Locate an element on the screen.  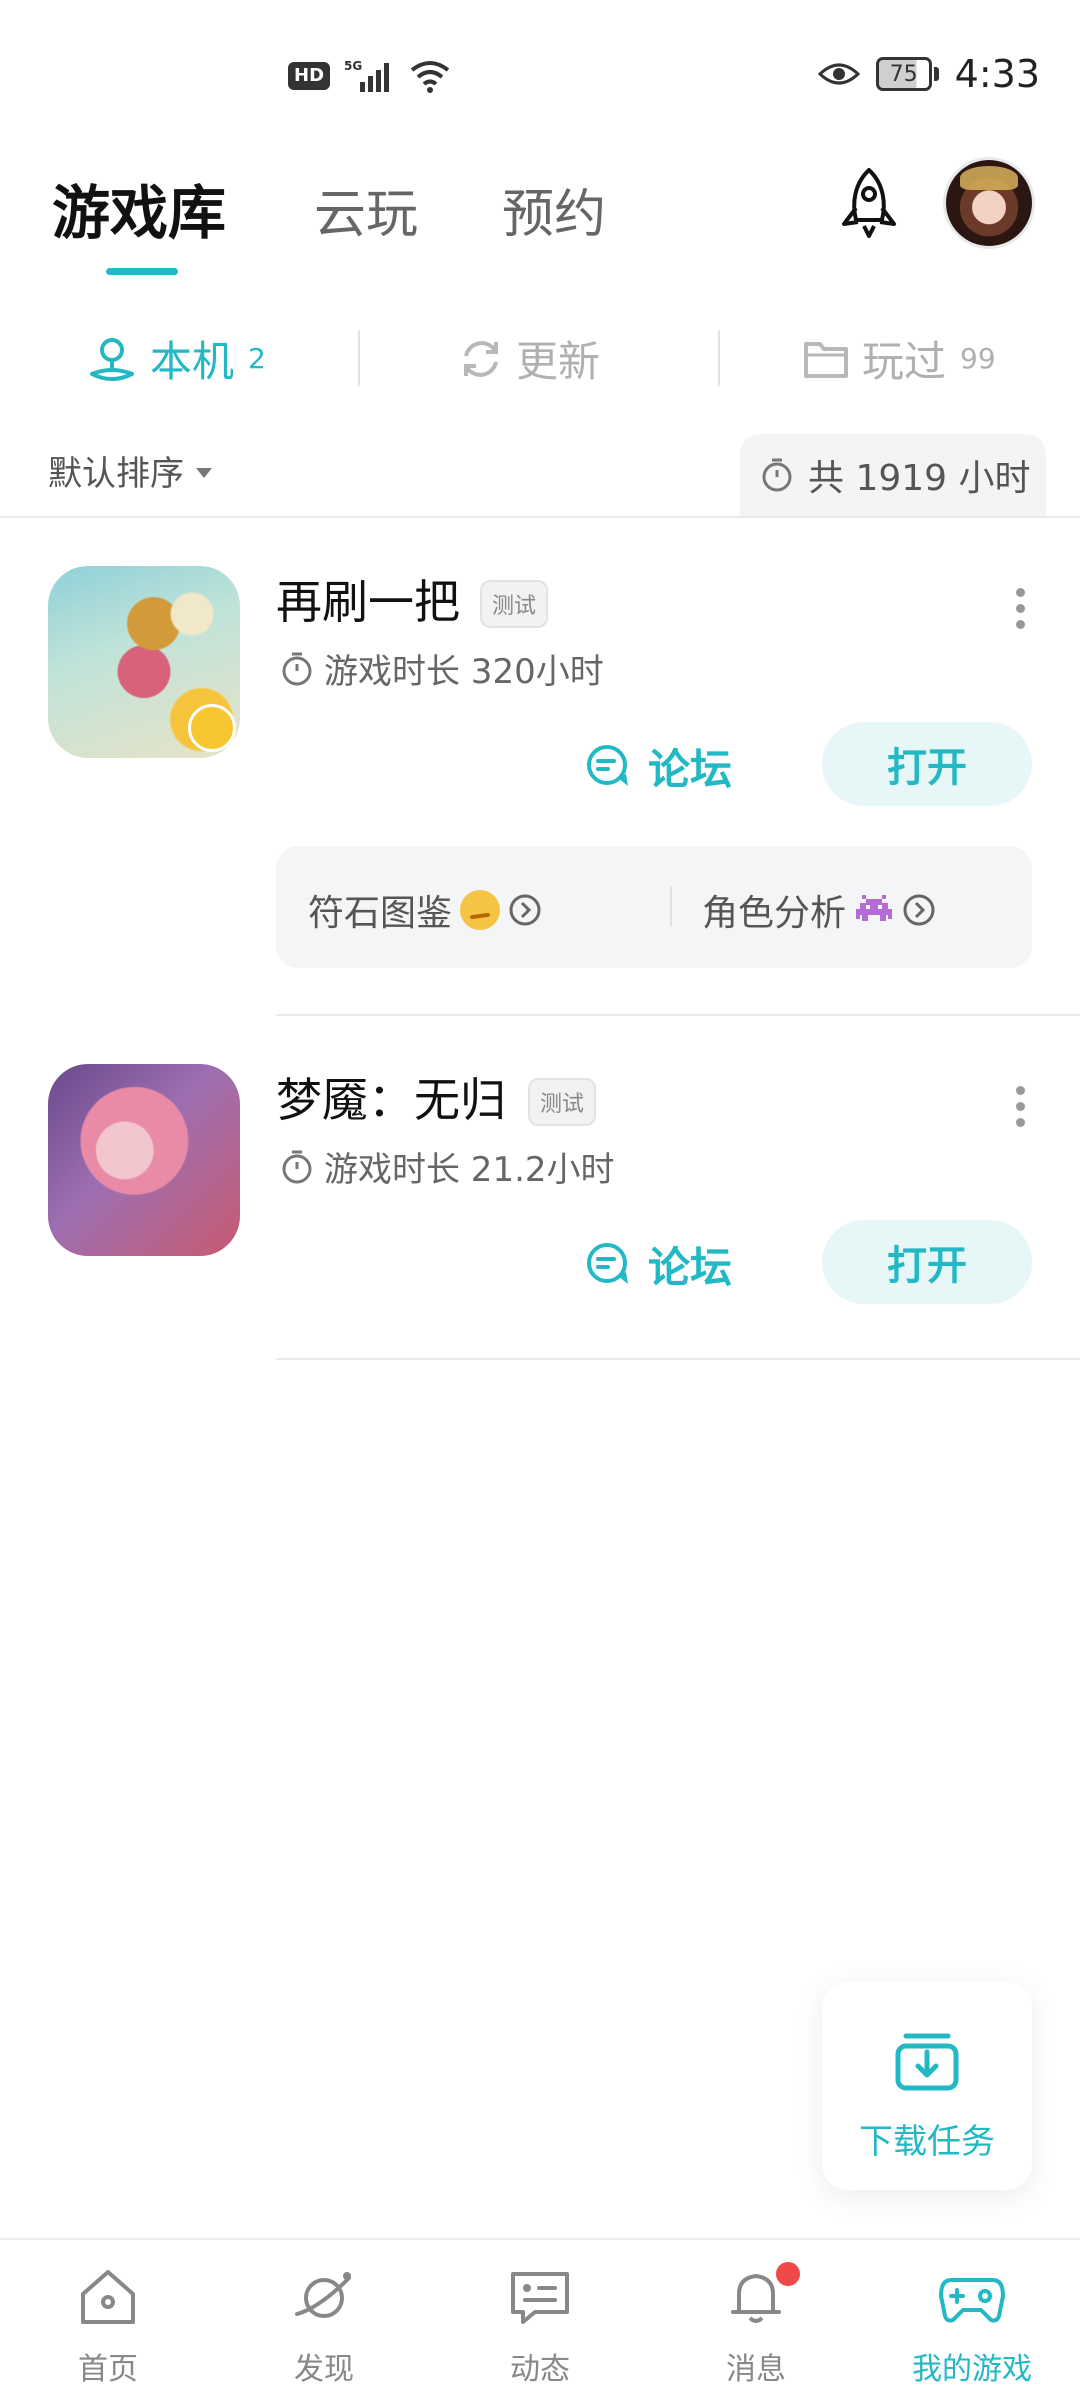
quick-links: 符石图鉴 角色分析 is located at coordinates (654, 907).